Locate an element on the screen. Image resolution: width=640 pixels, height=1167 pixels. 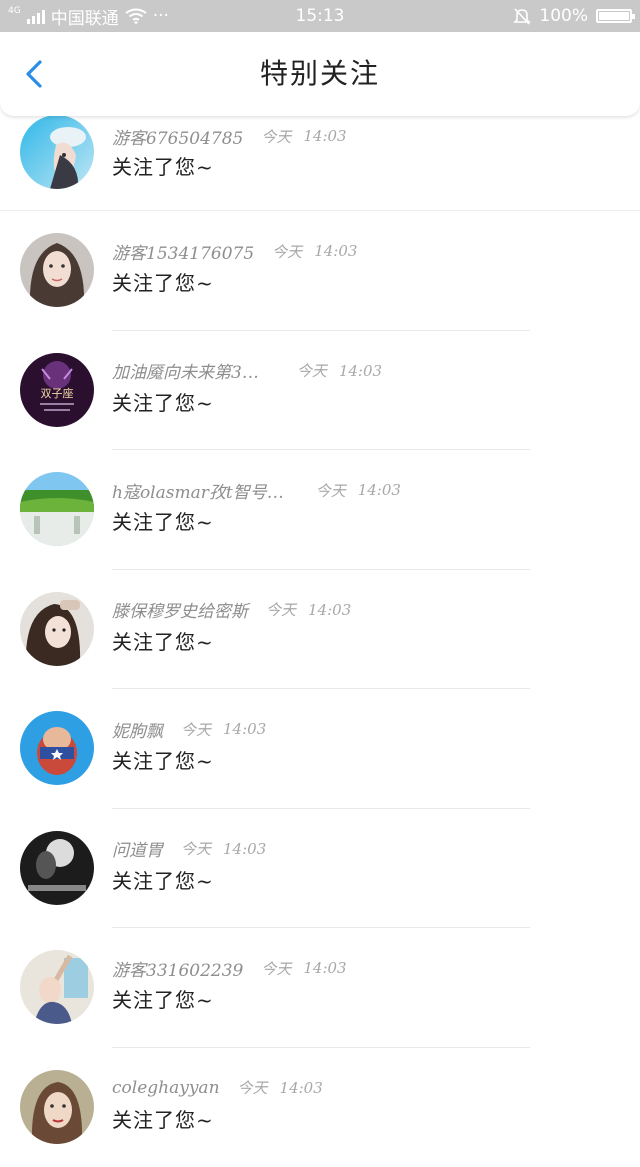
nav-bar: 特别关注 is located at coordinates (320, 74).